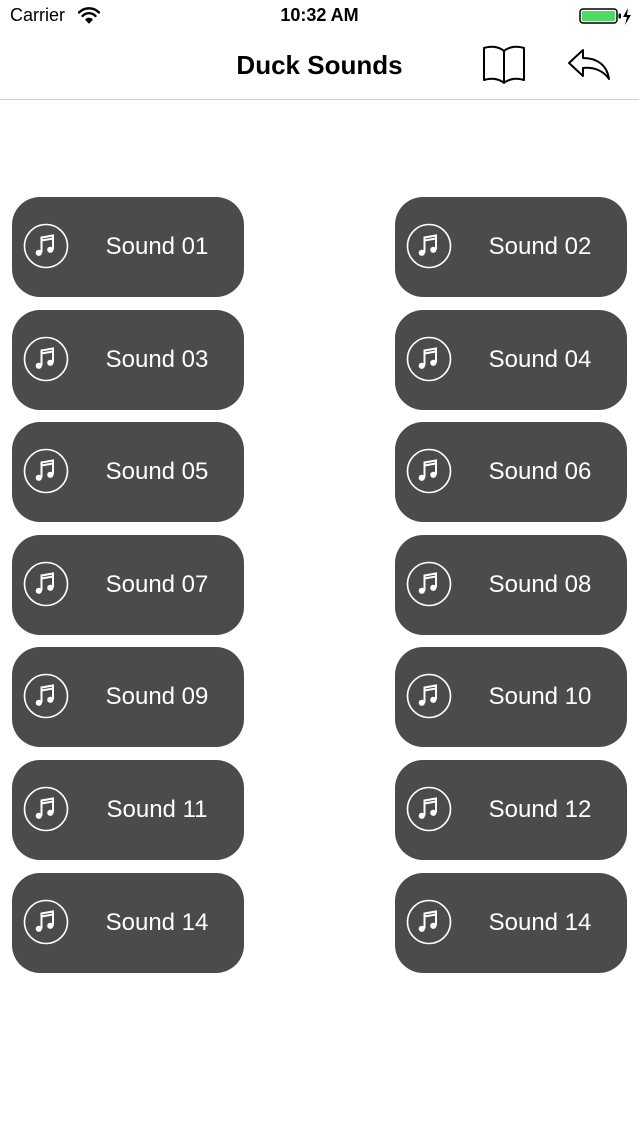  I want to click on sound-button: Sound 05, so click(128, 472).